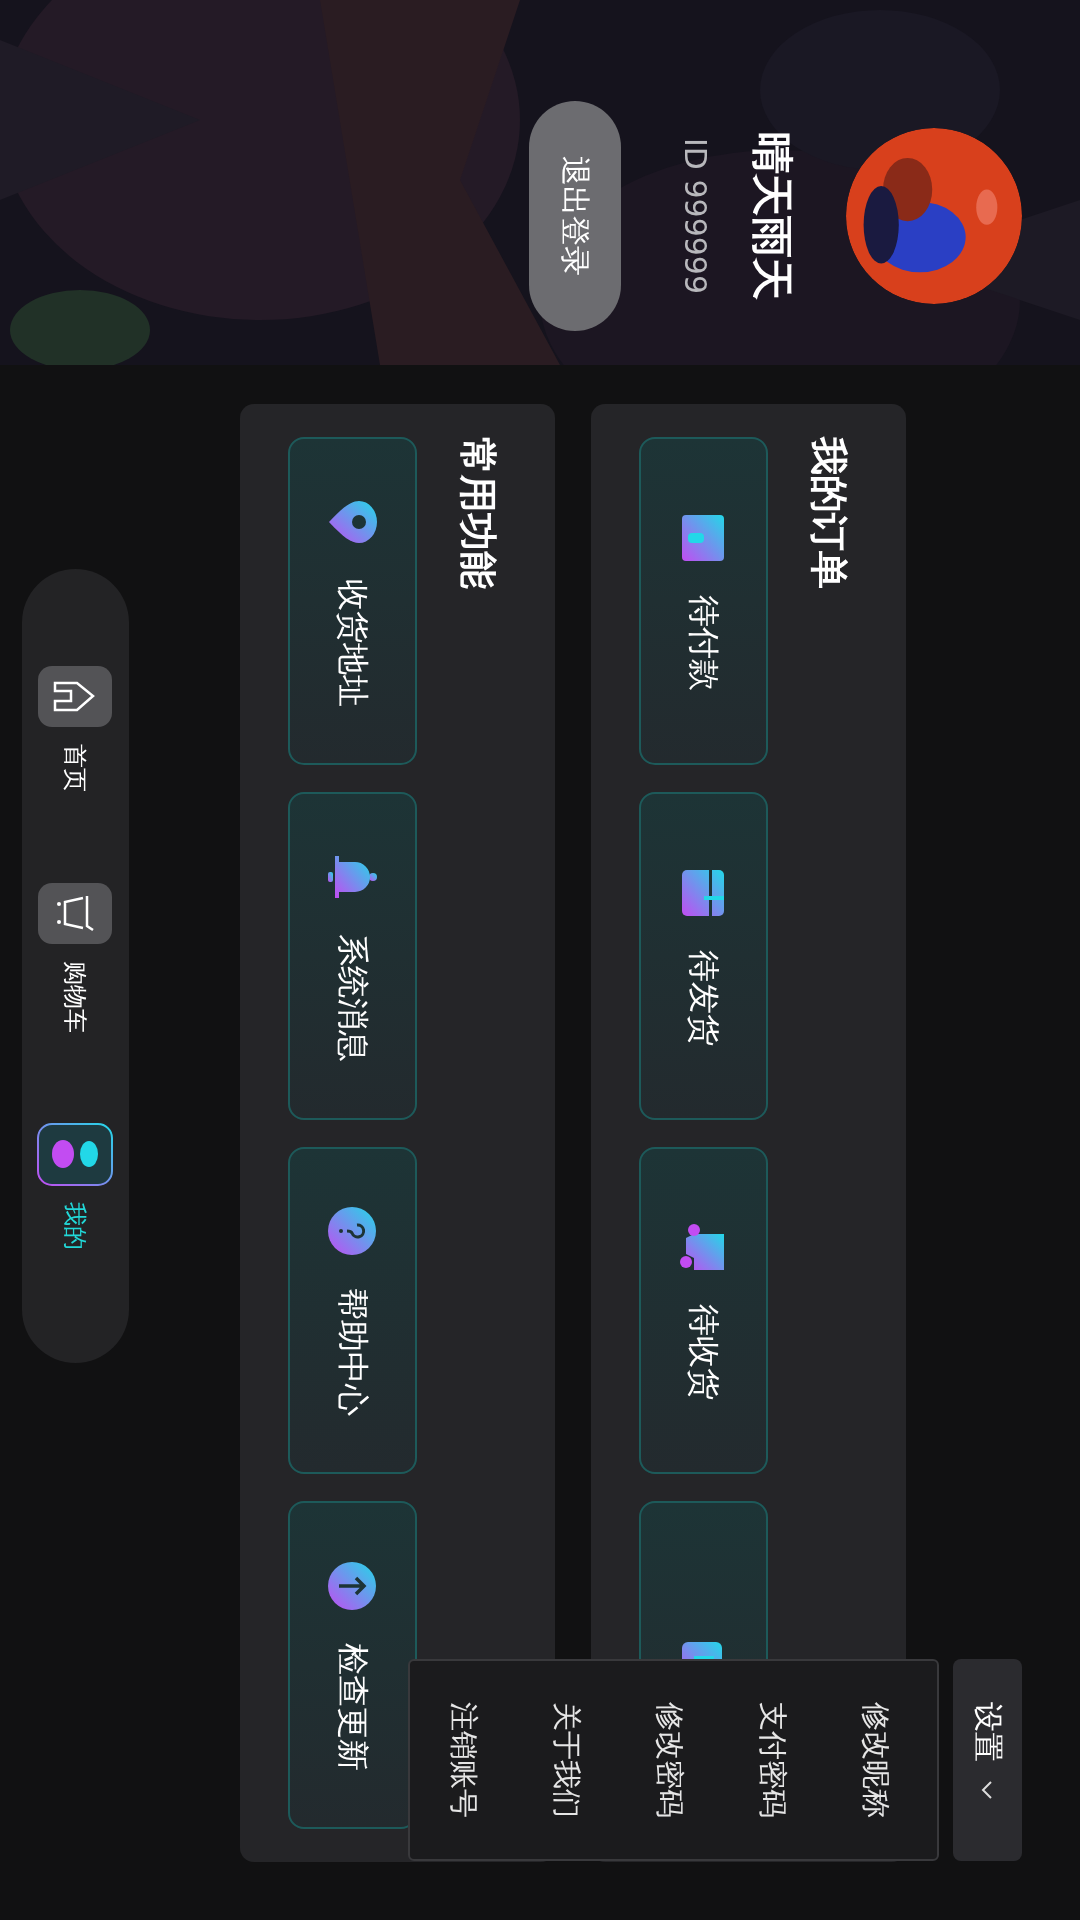 The image size is (1080, 1920). What do you see at coordinates (478, 513) in the screenshot?
I see `section-title: 常用功能` at bounding box center [478, 513].